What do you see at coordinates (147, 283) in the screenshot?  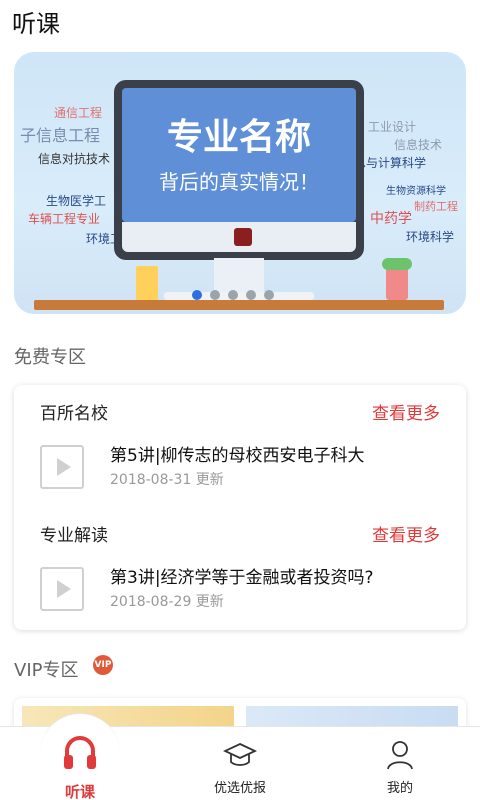 I see `pencil-cup-icon` at bounding box center [147, 283].